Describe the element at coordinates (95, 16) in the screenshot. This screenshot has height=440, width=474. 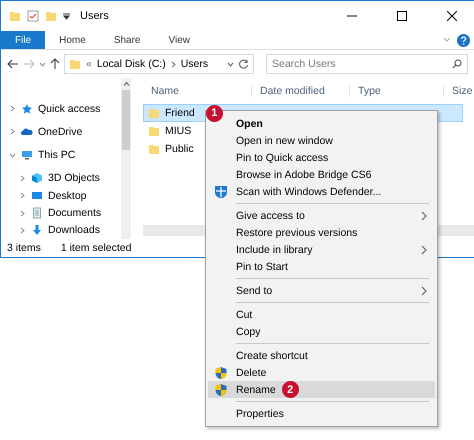
I see `window-title: Users` at that location.